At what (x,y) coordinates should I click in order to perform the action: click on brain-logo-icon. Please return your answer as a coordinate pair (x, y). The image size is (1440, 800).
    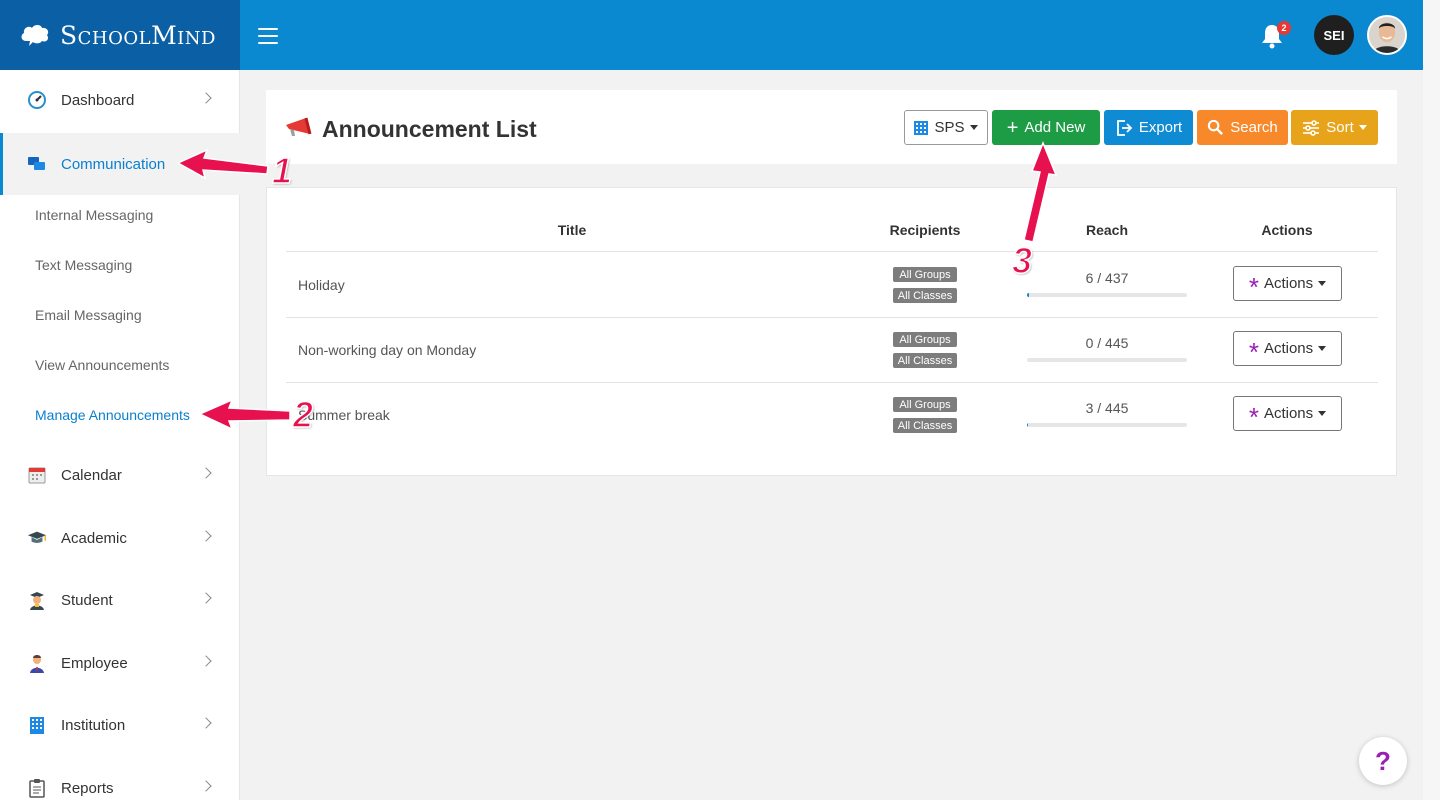
    Looking at the image, I should click on (35, 35).